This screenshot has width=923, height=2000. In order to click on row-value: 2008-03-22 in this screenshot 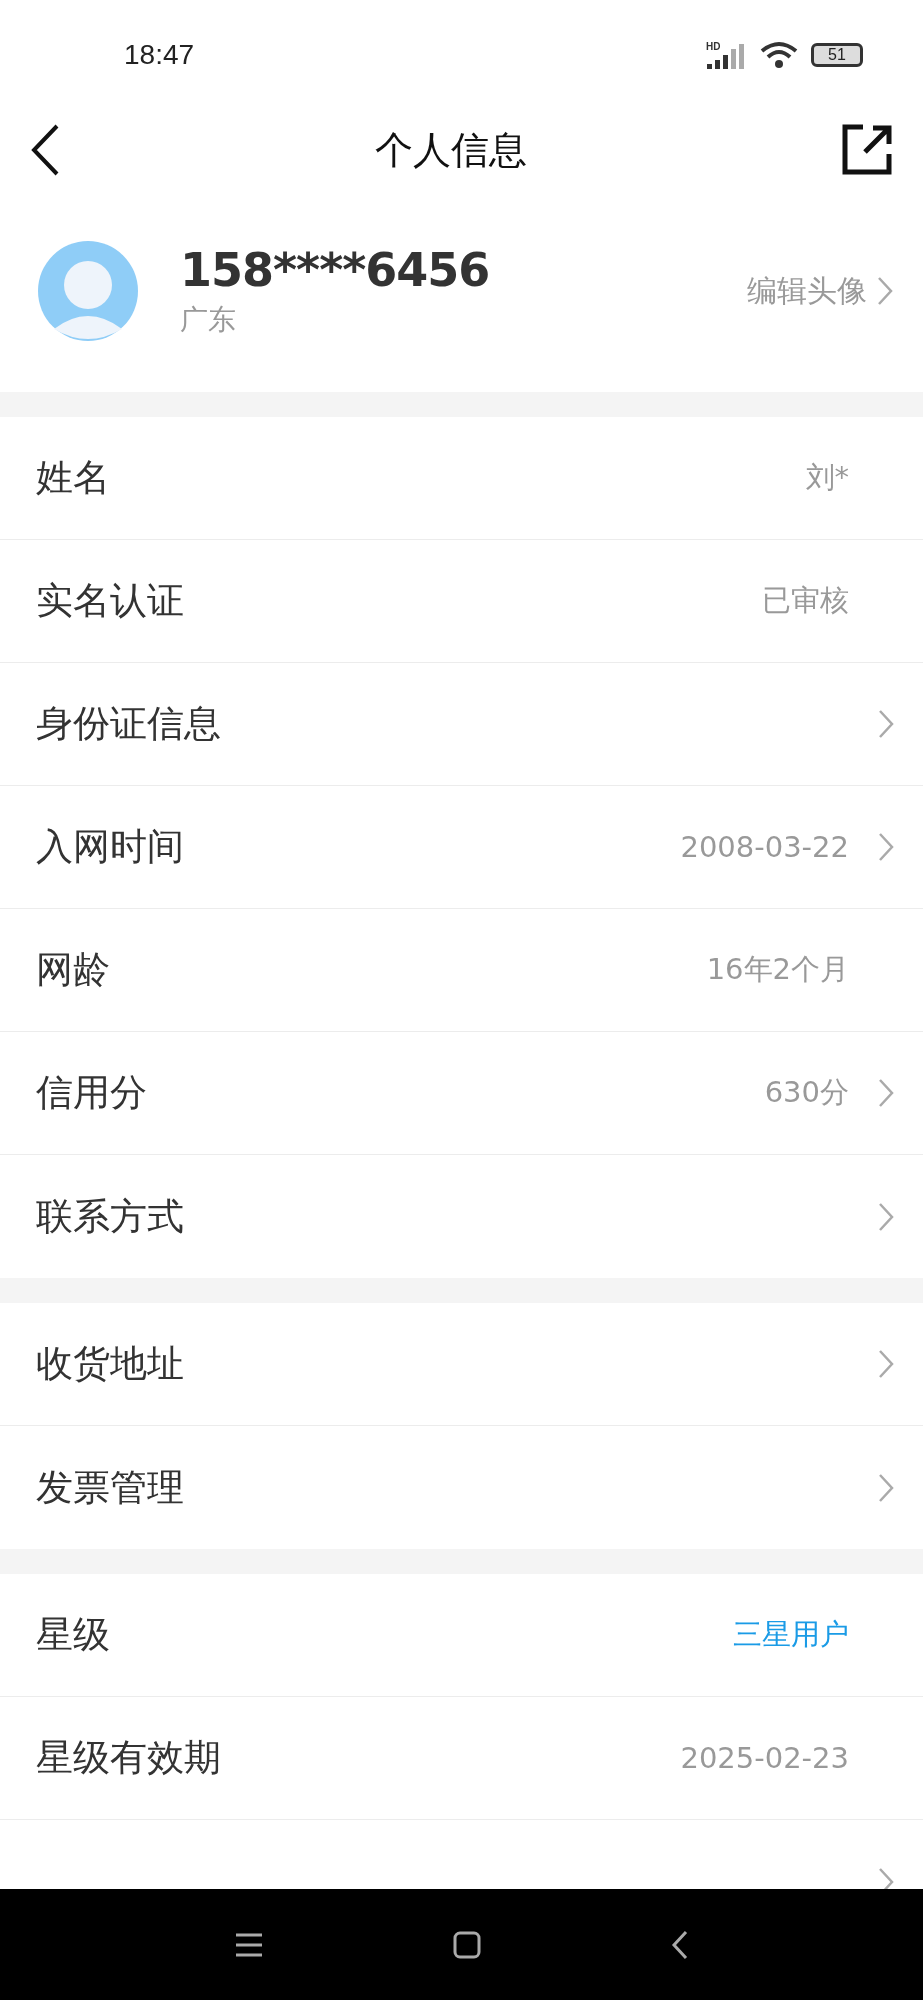, I will do `click(764, 847)`.